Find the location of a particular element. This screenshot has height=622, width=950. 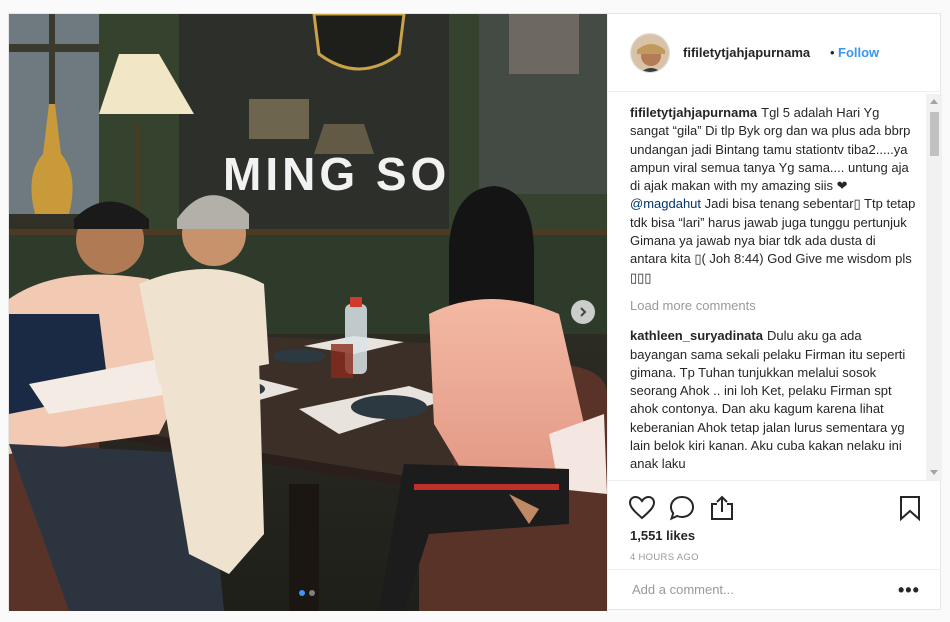

post-timestamp: 4 HOURS AGO is located at coordinates (664, 557).